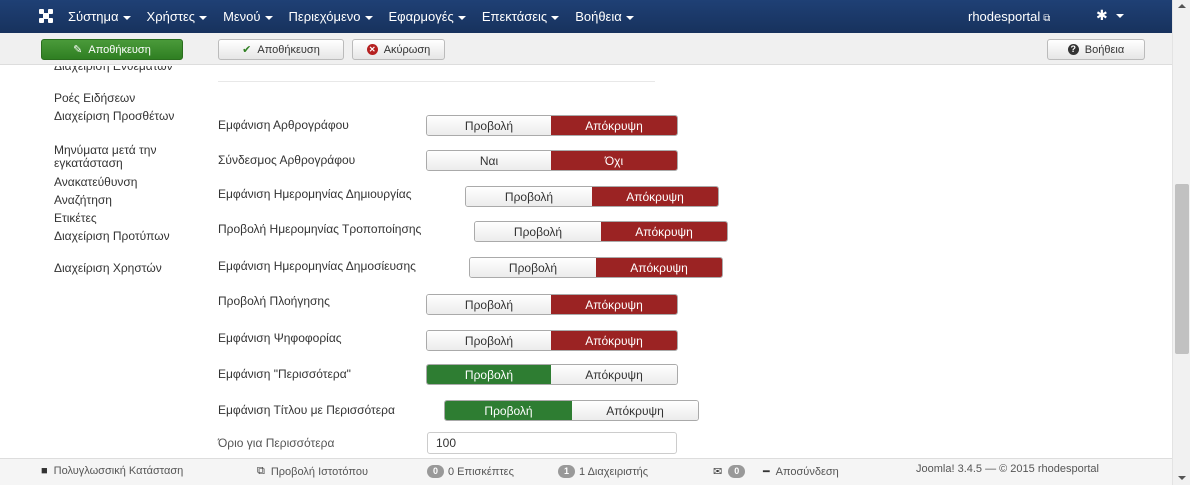 The width and height of the screenshot is (1190, 485). I want to click on logout-link: ━ Αποσύνδεση, so click(801, 472).